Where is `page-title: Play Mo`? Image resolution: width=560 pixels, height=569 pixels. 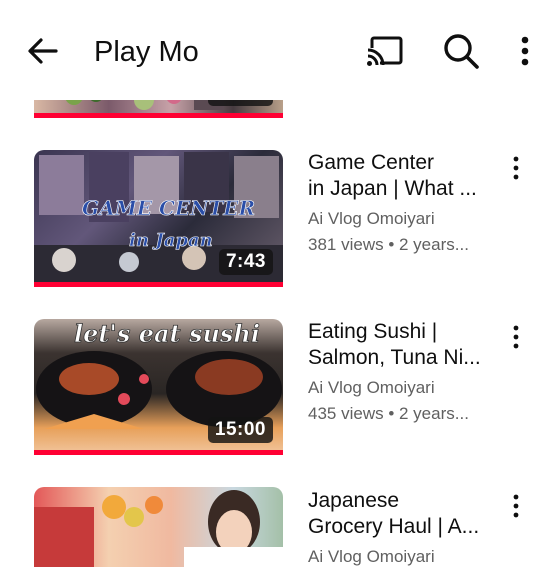 page-title: Play Mo is located at coordinates (146, 52).